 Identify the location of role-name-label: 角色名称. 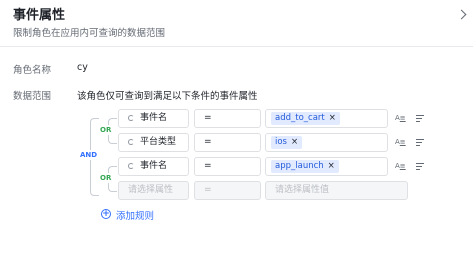
(32, 70).